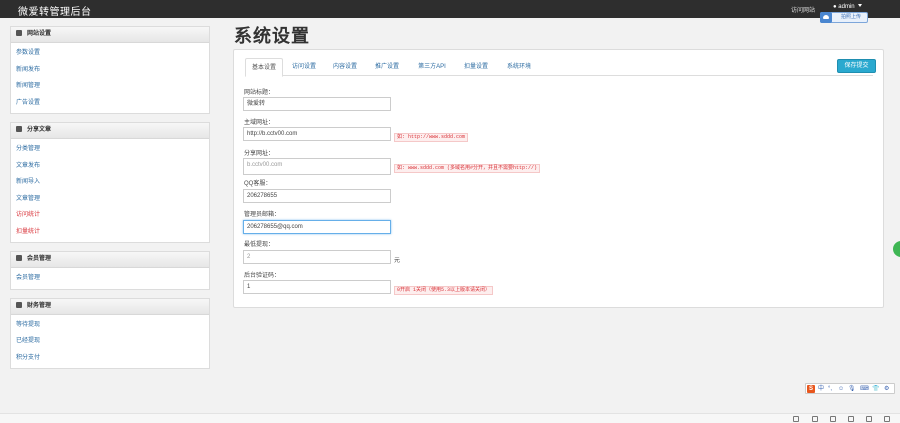 The image size is (900, 423). What do you see at coordinates (803, 9) in the screenshot?
I see `visit-site-link: 访问网站` at bounding box center [803, 9].